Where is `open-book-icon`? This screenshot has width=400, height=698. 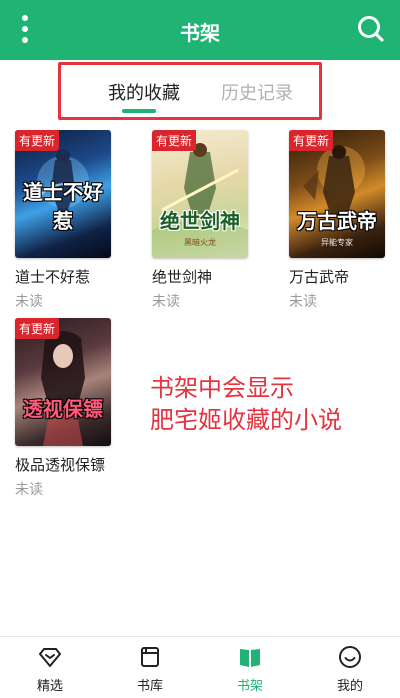 open-book-icon is located at coordinates (250, 658).